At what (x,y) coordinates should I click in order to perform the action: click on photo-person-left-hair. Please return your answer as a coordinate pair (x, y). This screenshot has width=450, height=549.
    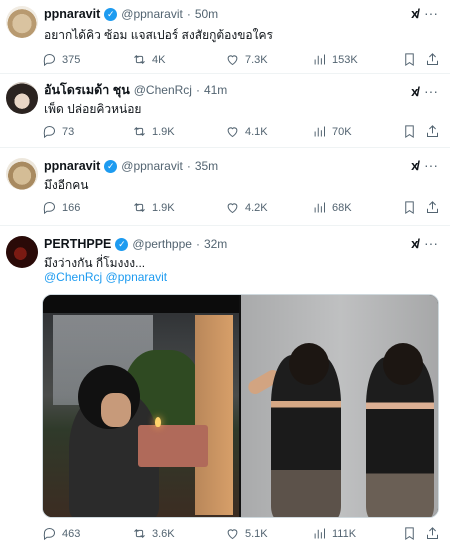
    Looking at the image, I should click on (309, 364).